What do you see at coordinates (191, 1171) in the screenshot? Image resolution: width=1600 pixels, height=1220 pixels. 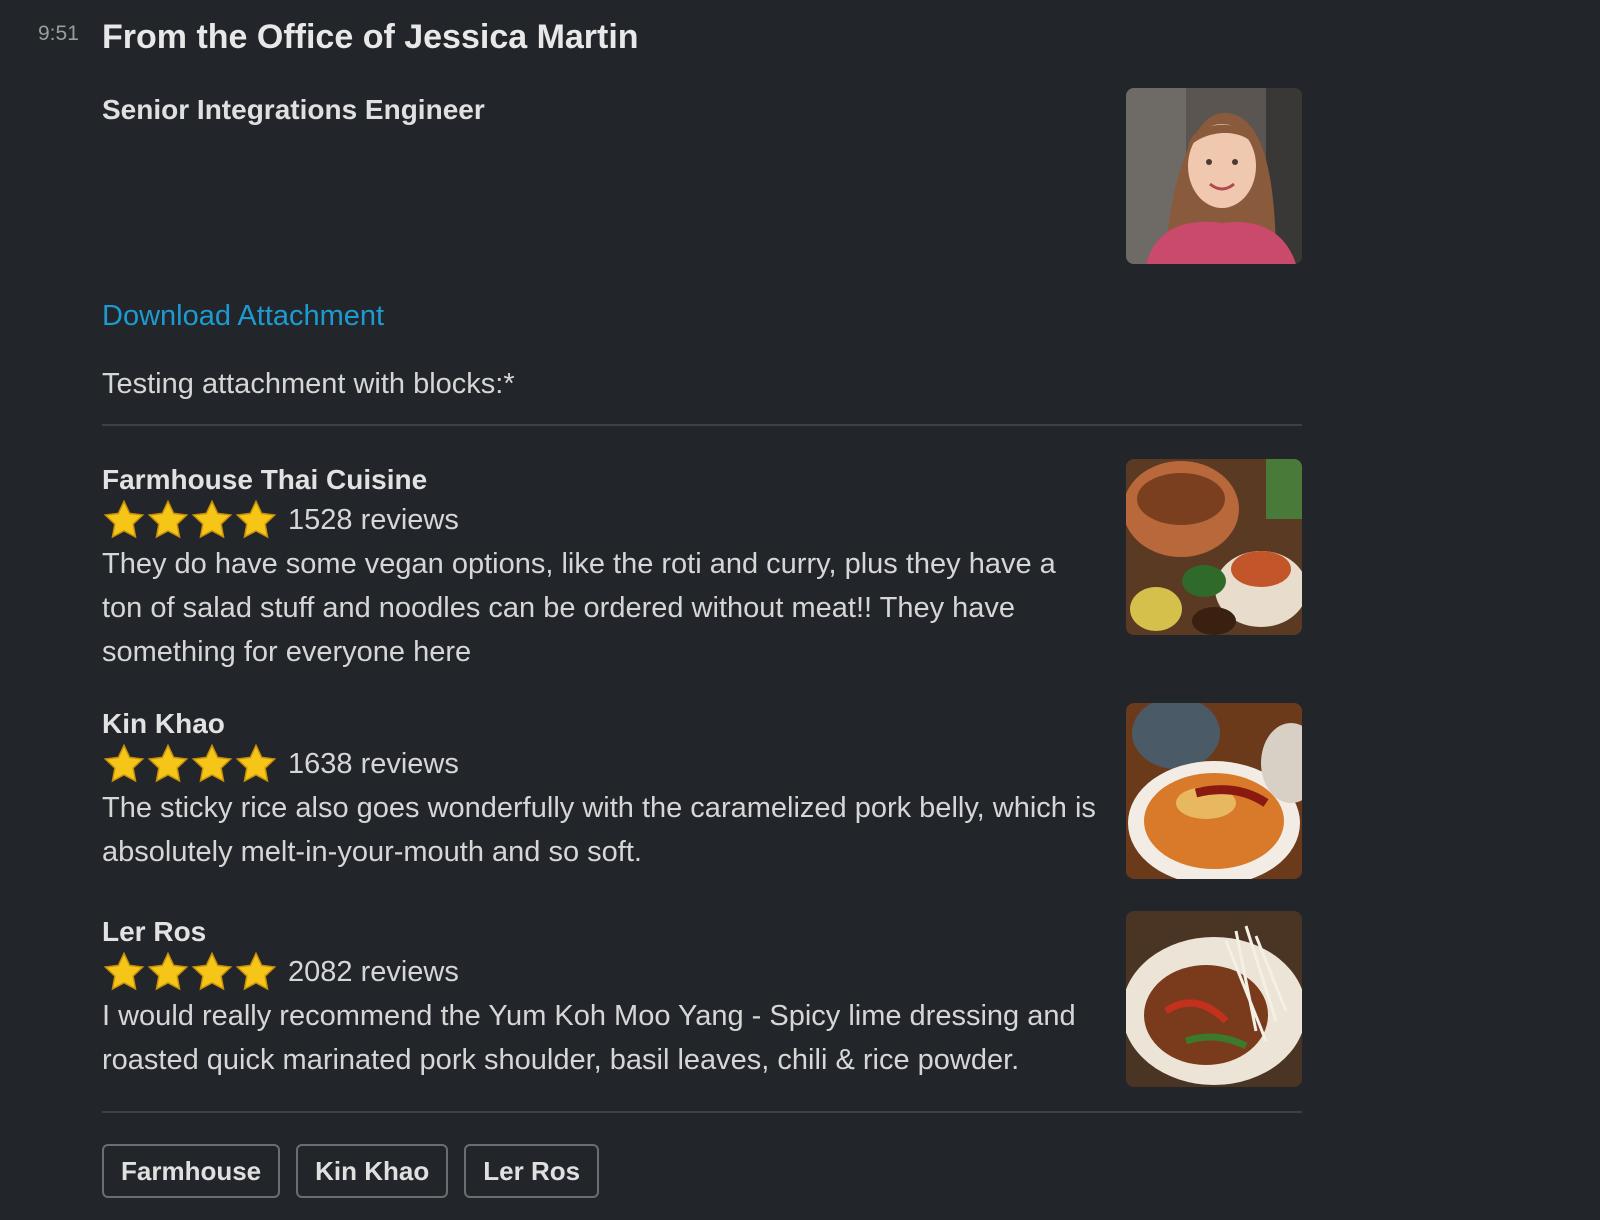 I see `farmhouse-button: Farmhouse` at bounding box center [191, 1171].